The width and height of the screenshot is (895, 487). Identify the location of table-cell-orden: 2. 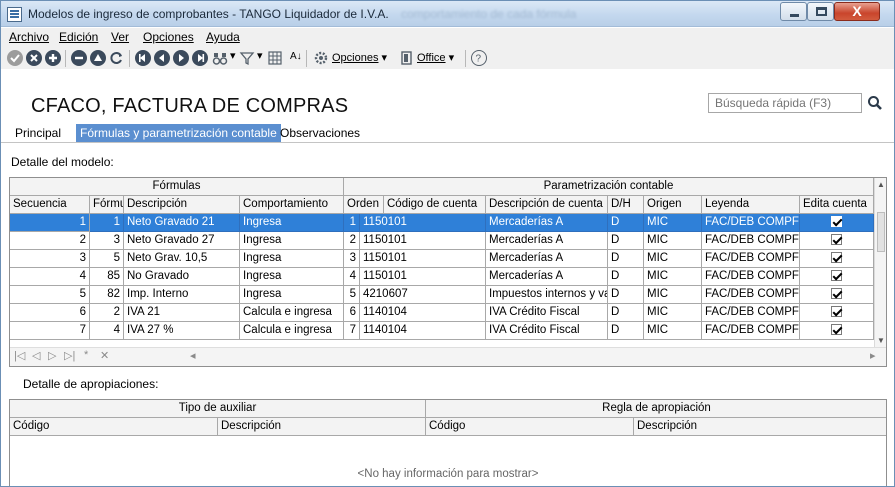
(352, 241).